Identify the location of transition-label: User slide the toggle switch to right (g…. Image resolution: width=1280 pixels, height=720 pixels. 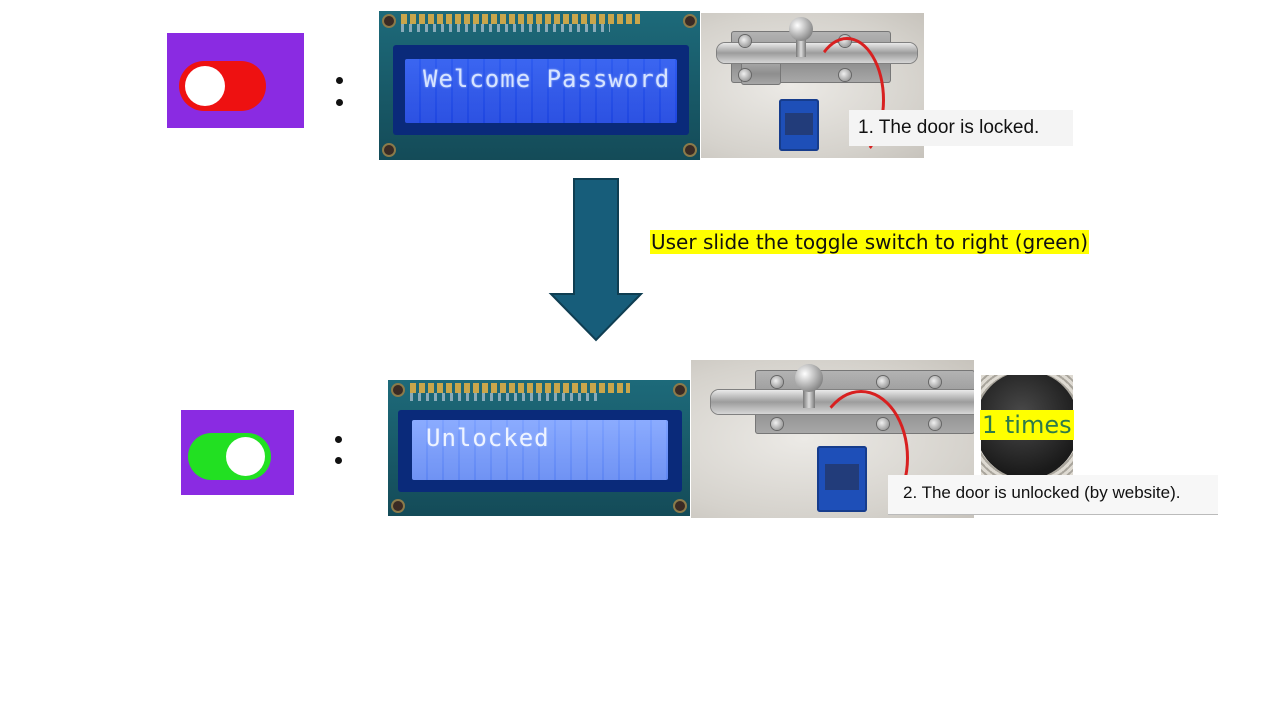
(870, 242).